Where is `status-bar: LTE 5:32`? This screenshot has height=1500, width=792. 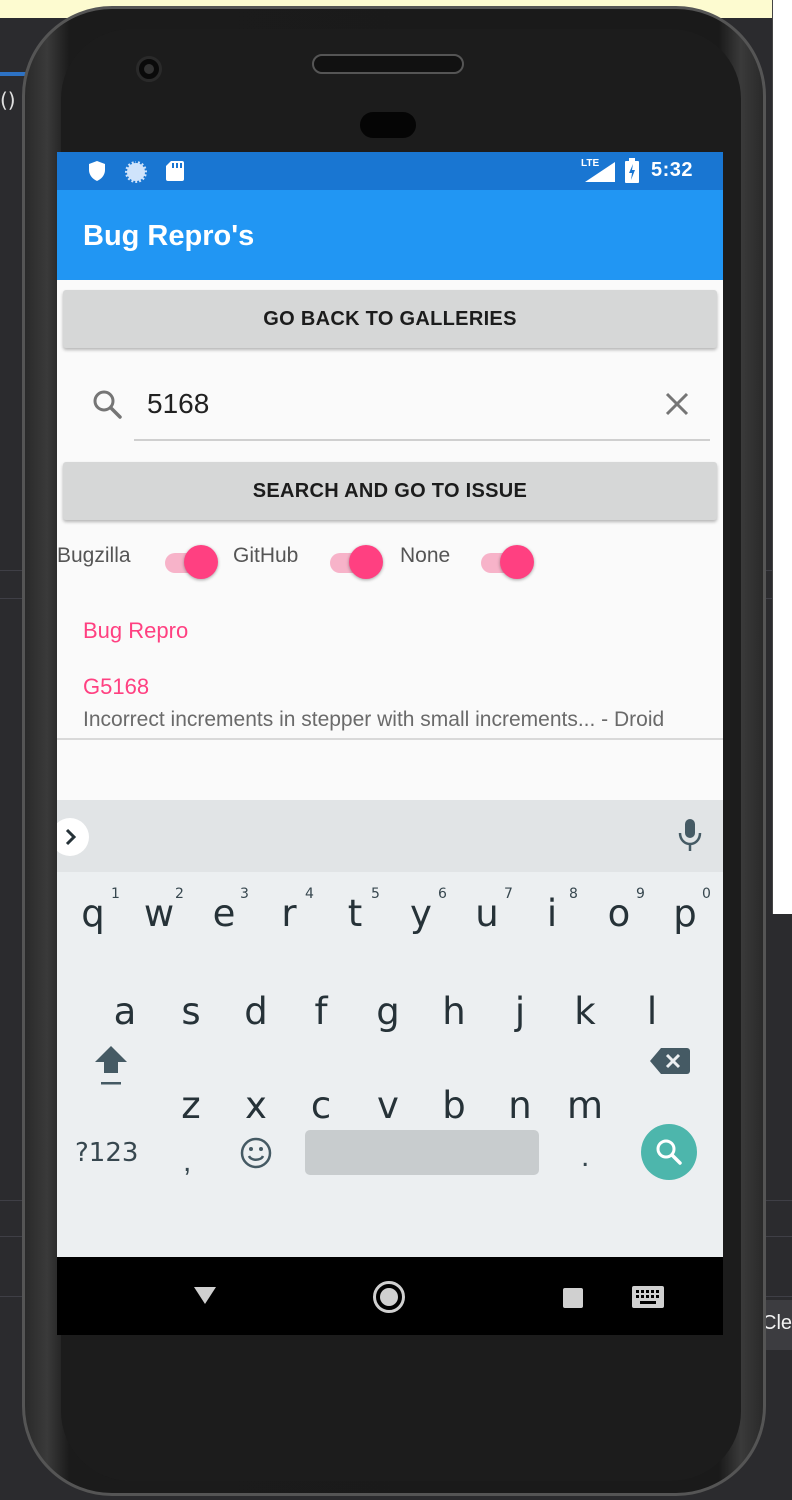 status-bar: LTE 5:32 is located at coordinates (390, 171).